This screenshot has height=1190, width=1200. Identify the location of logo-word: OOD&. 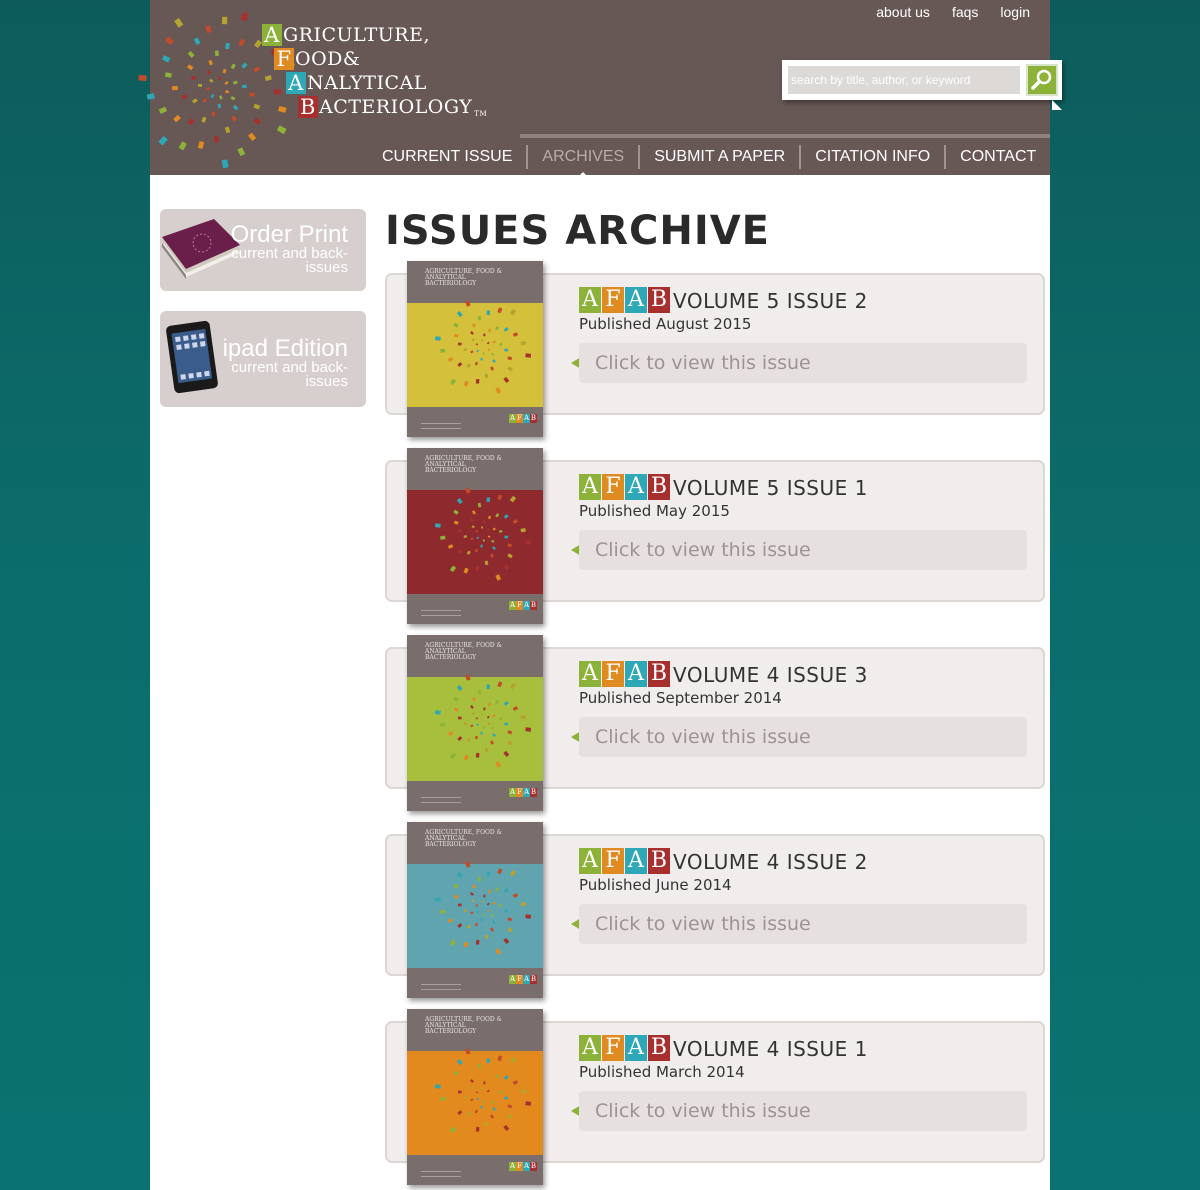
(328, 59).